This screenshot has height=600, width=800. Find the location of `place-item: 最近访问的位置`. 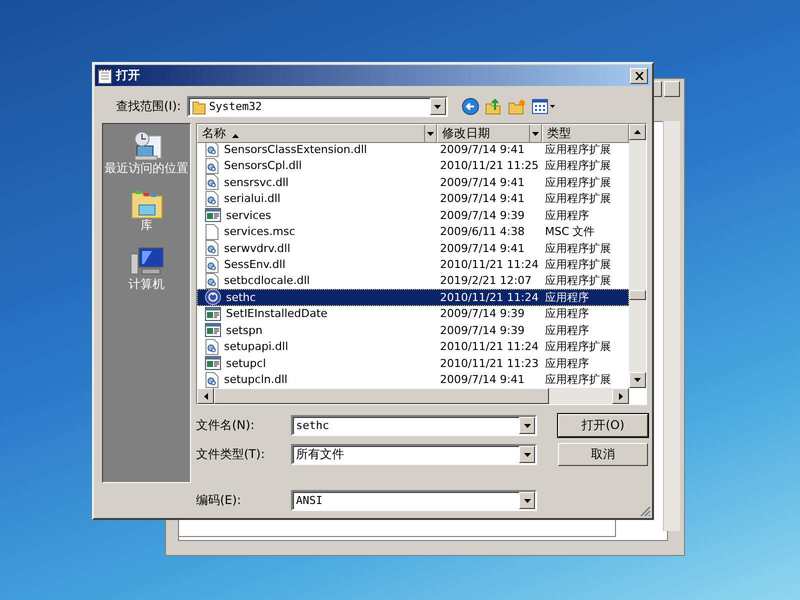

place-item: 最近访问的位置 is located at coordinates (146, 168).